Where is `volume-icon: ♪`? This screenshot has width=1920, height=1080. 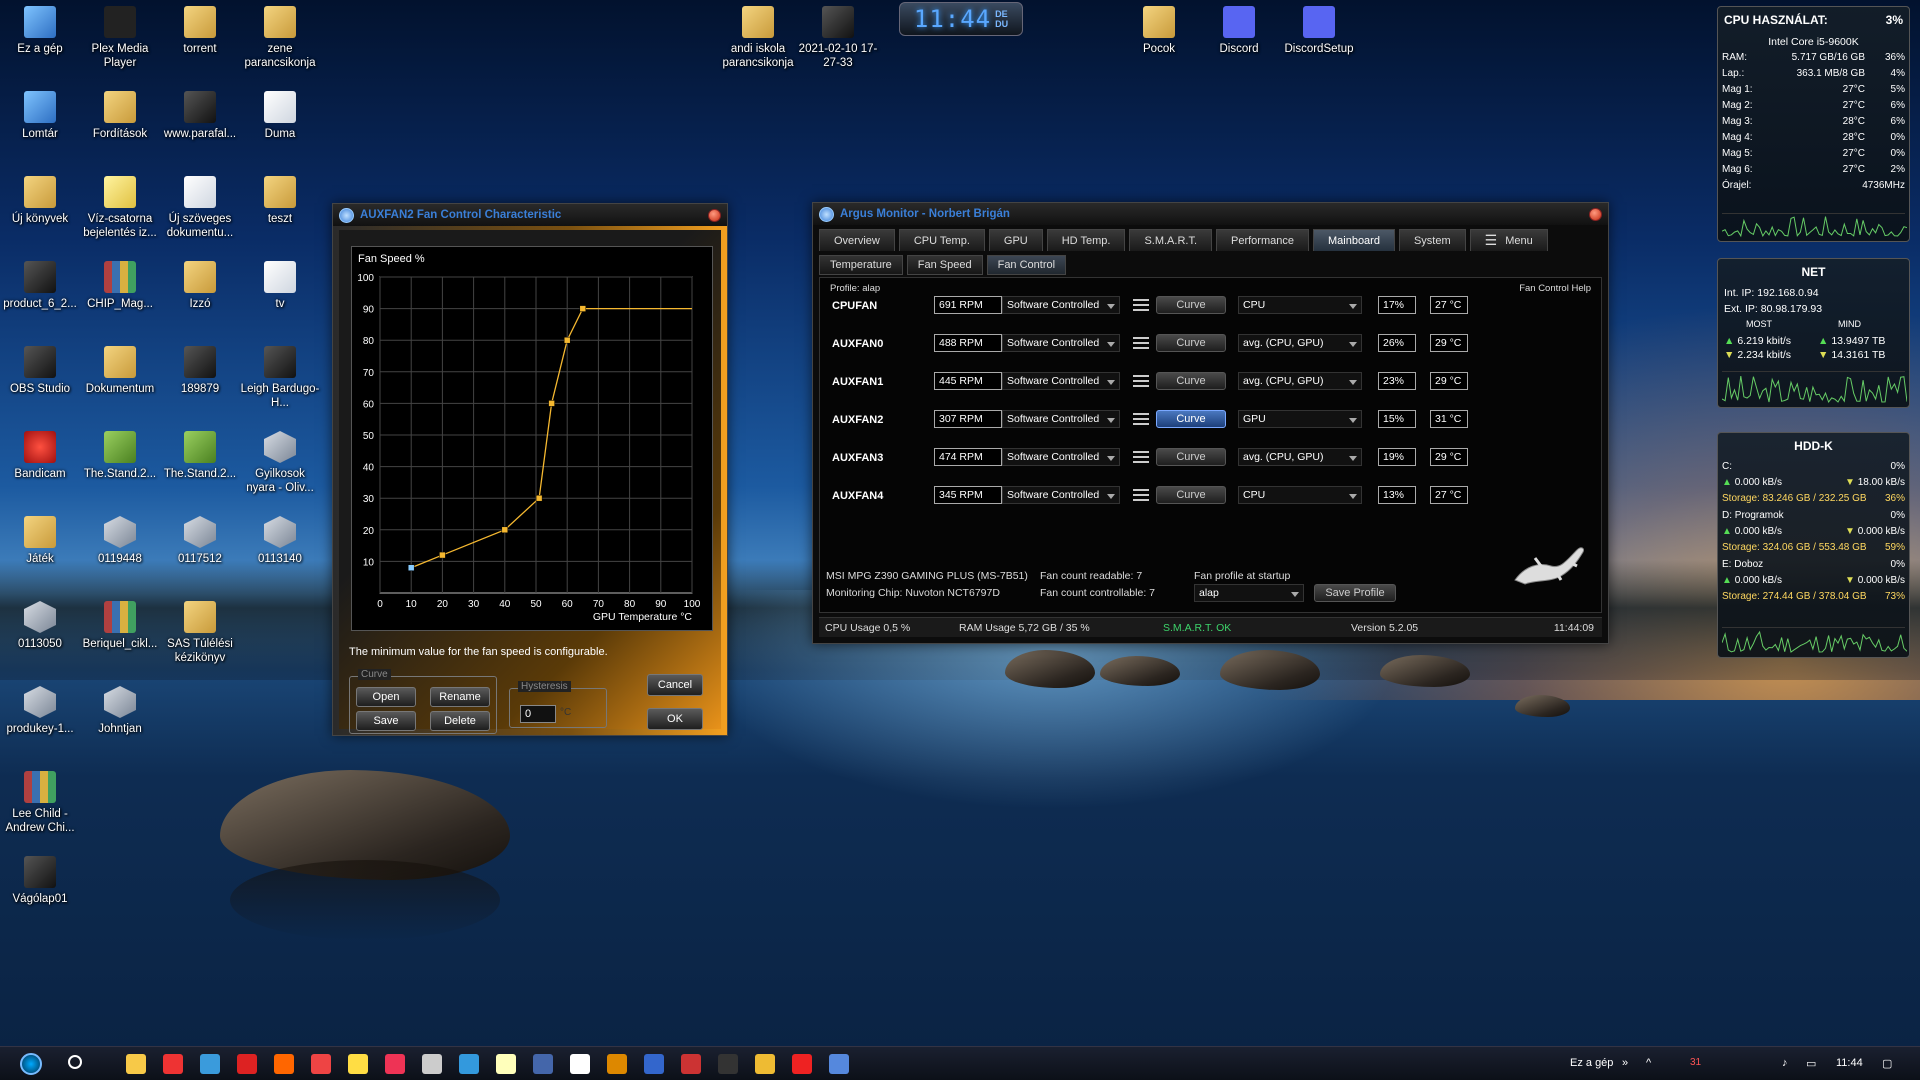 volume-icon: ♪ is located at coordinates (1785, 1063).